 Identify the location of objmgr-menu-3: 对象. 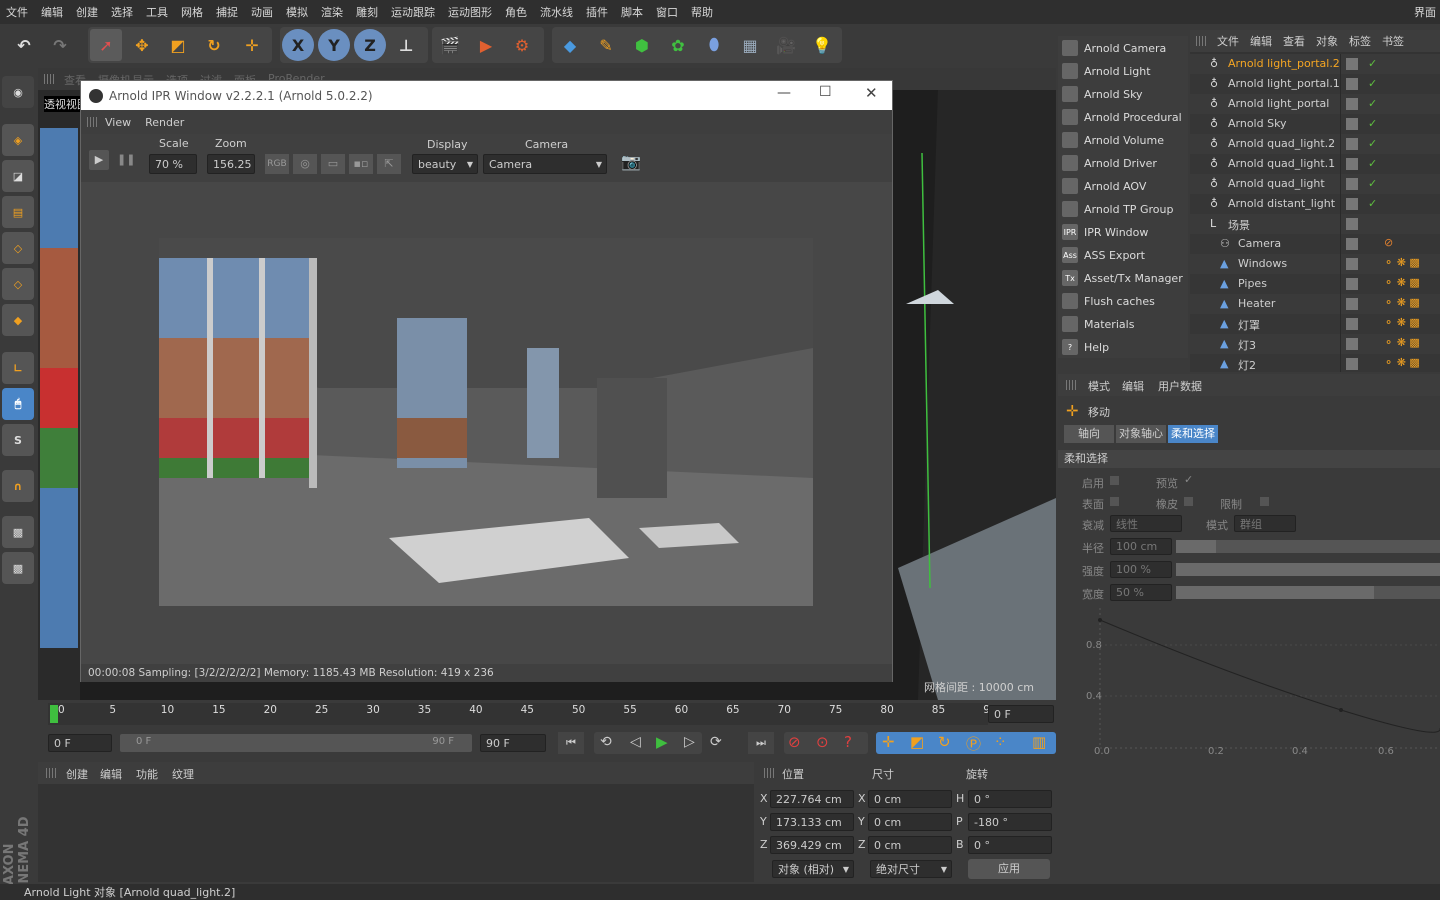
(1327, 41).